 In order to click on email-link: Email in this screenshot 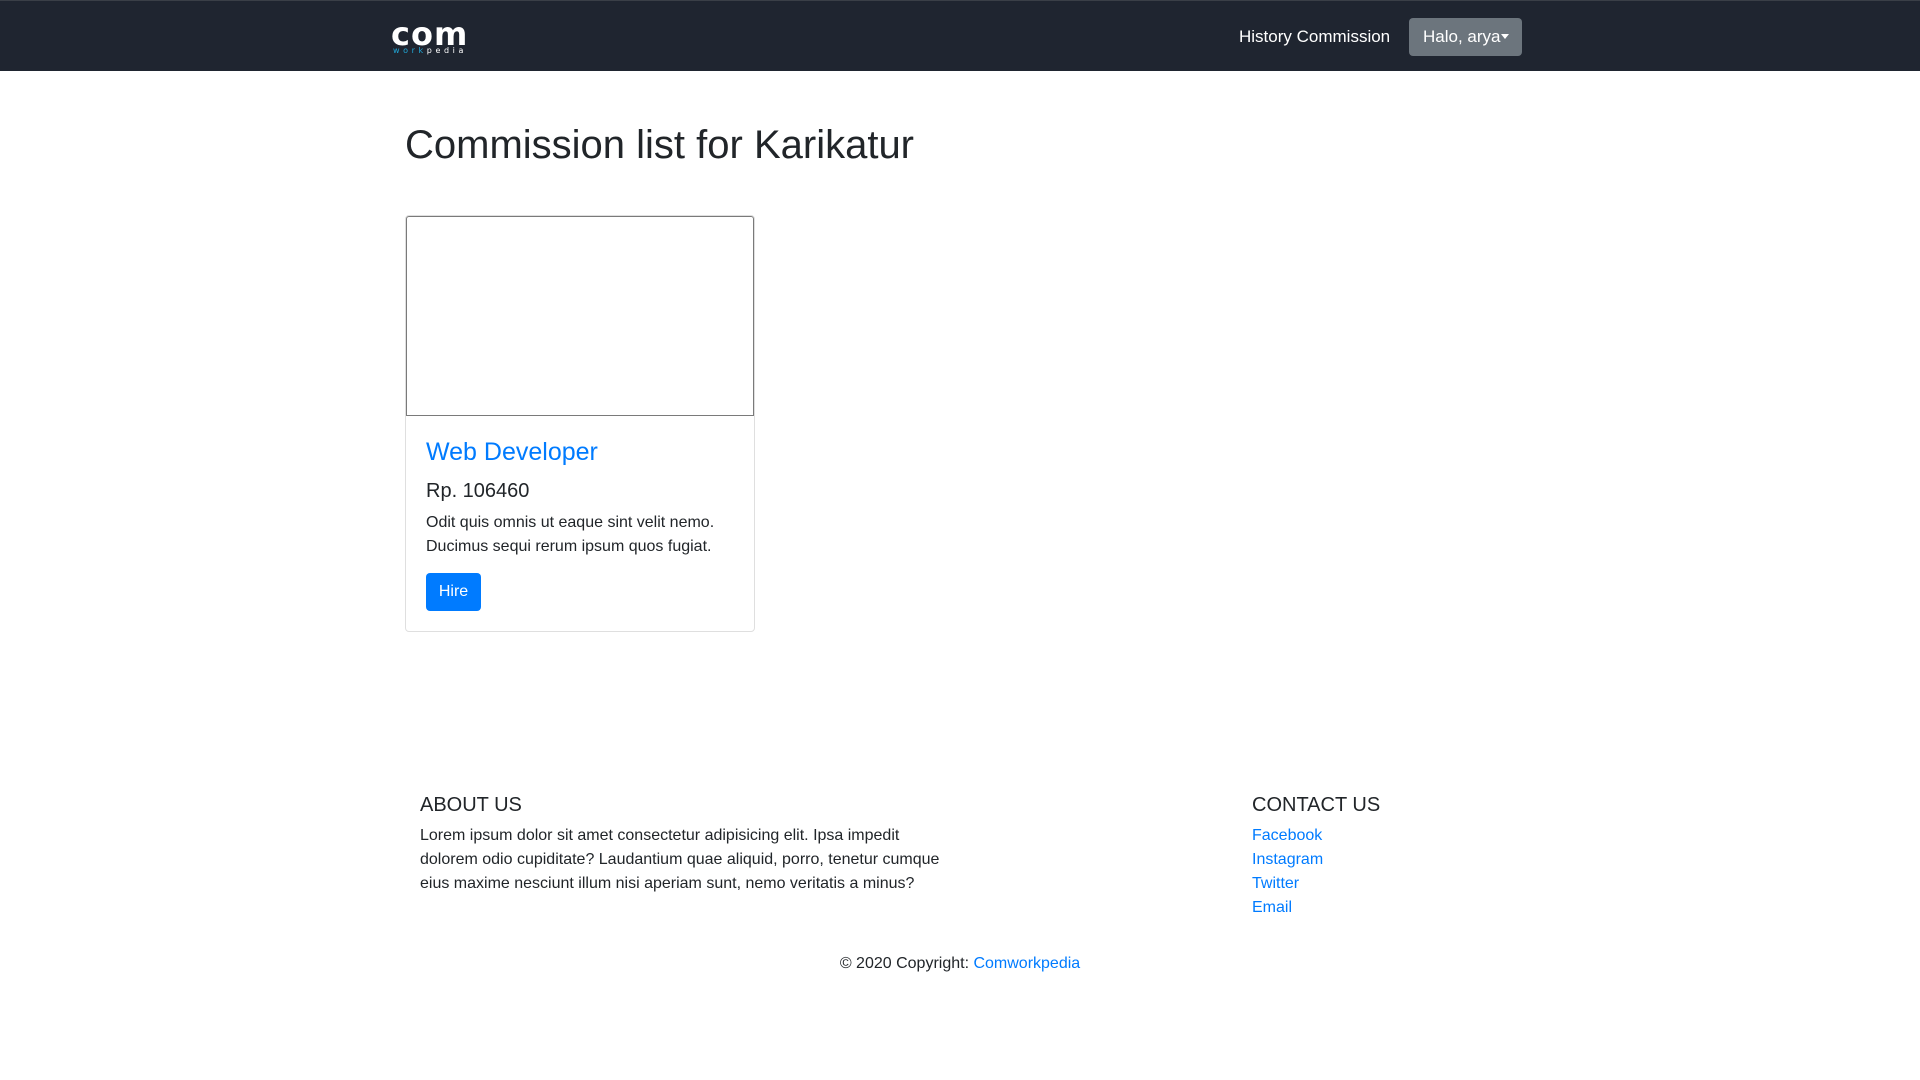, I will do `click(1272, 907)`.